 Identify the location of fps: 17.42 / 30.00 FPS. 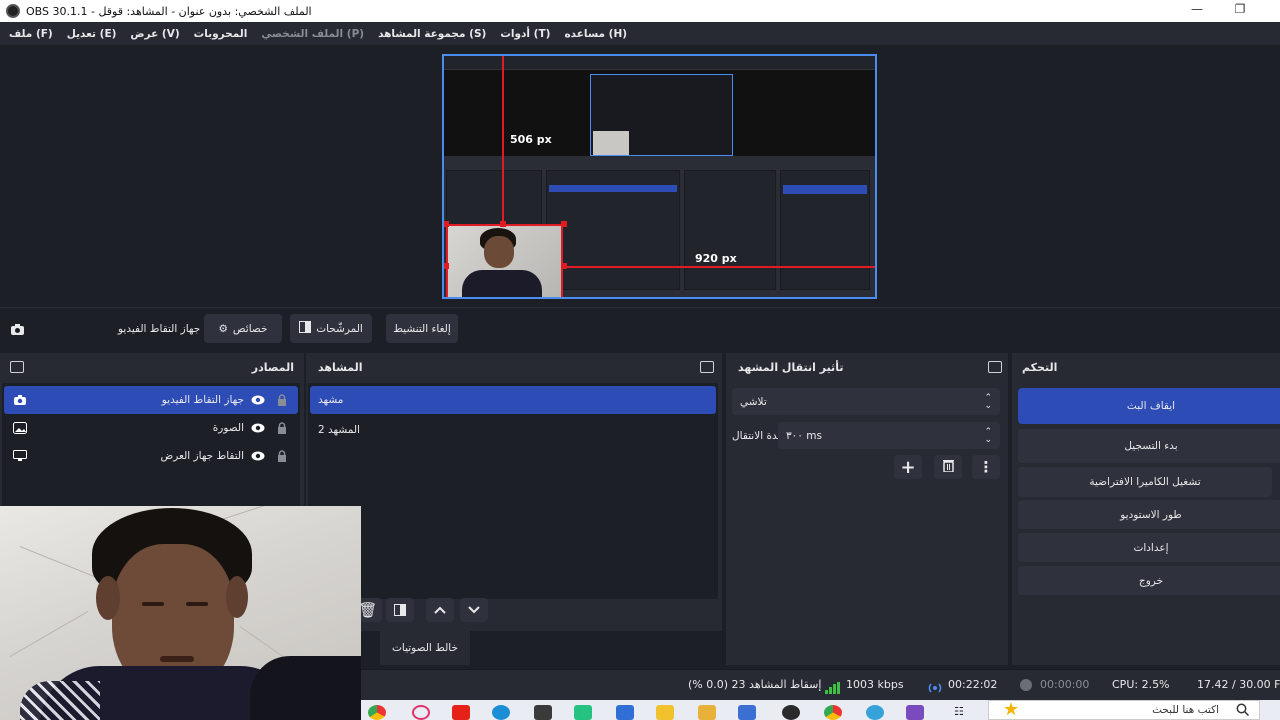
(1238, 684).